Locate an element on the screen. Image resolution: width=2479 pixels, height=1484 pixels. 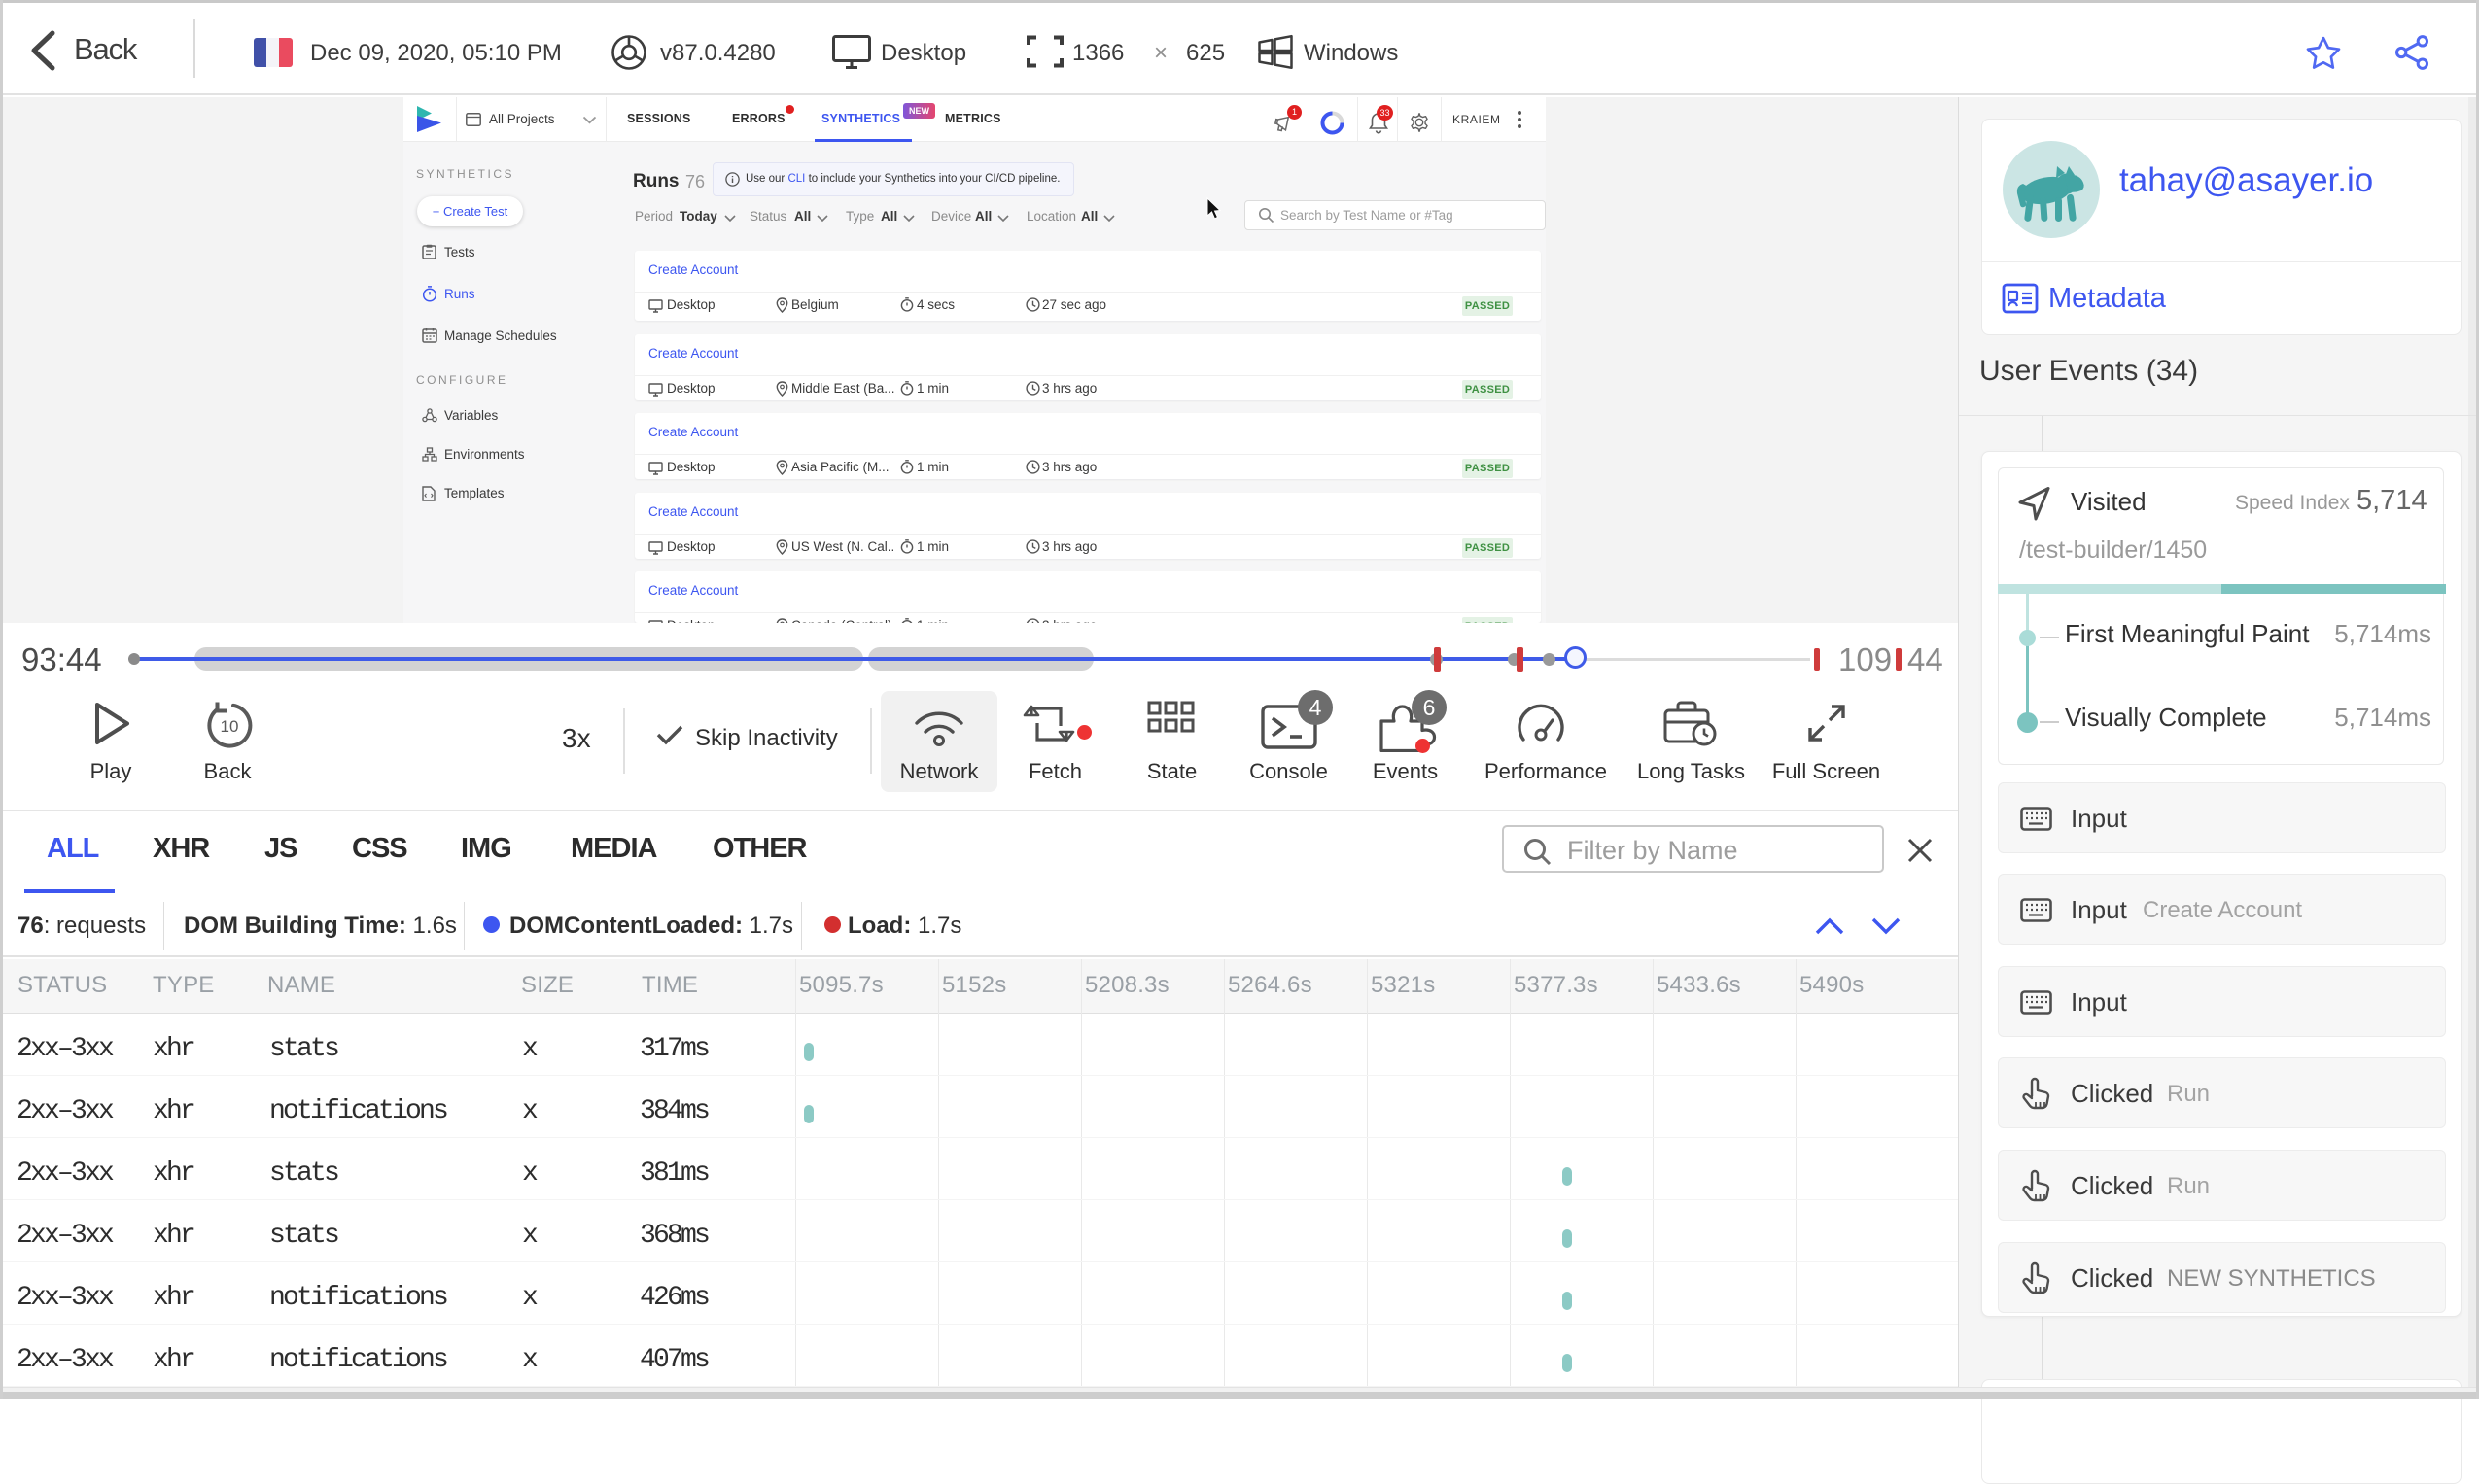
svg-text: 10 is located at coordinates (230, 726).